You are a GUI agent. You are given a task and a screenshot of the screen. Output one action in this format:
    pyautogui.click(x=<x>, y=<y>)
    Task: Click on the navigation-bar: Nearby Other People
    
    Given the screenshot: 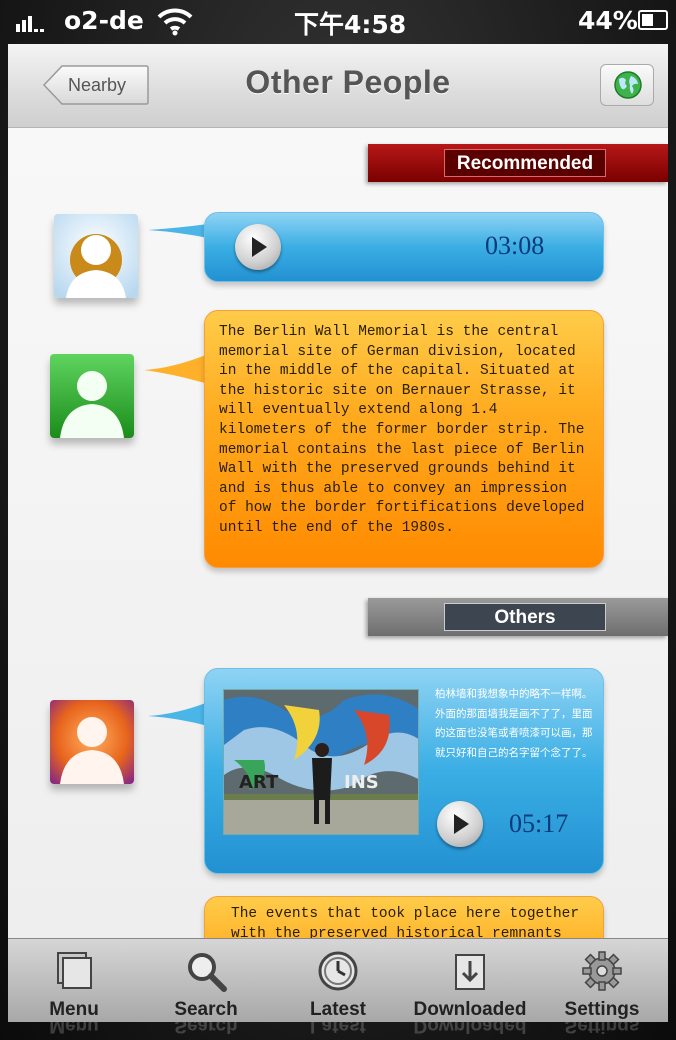 What is the action you would take?
    pyautogui.click(x=338, y=86)
    